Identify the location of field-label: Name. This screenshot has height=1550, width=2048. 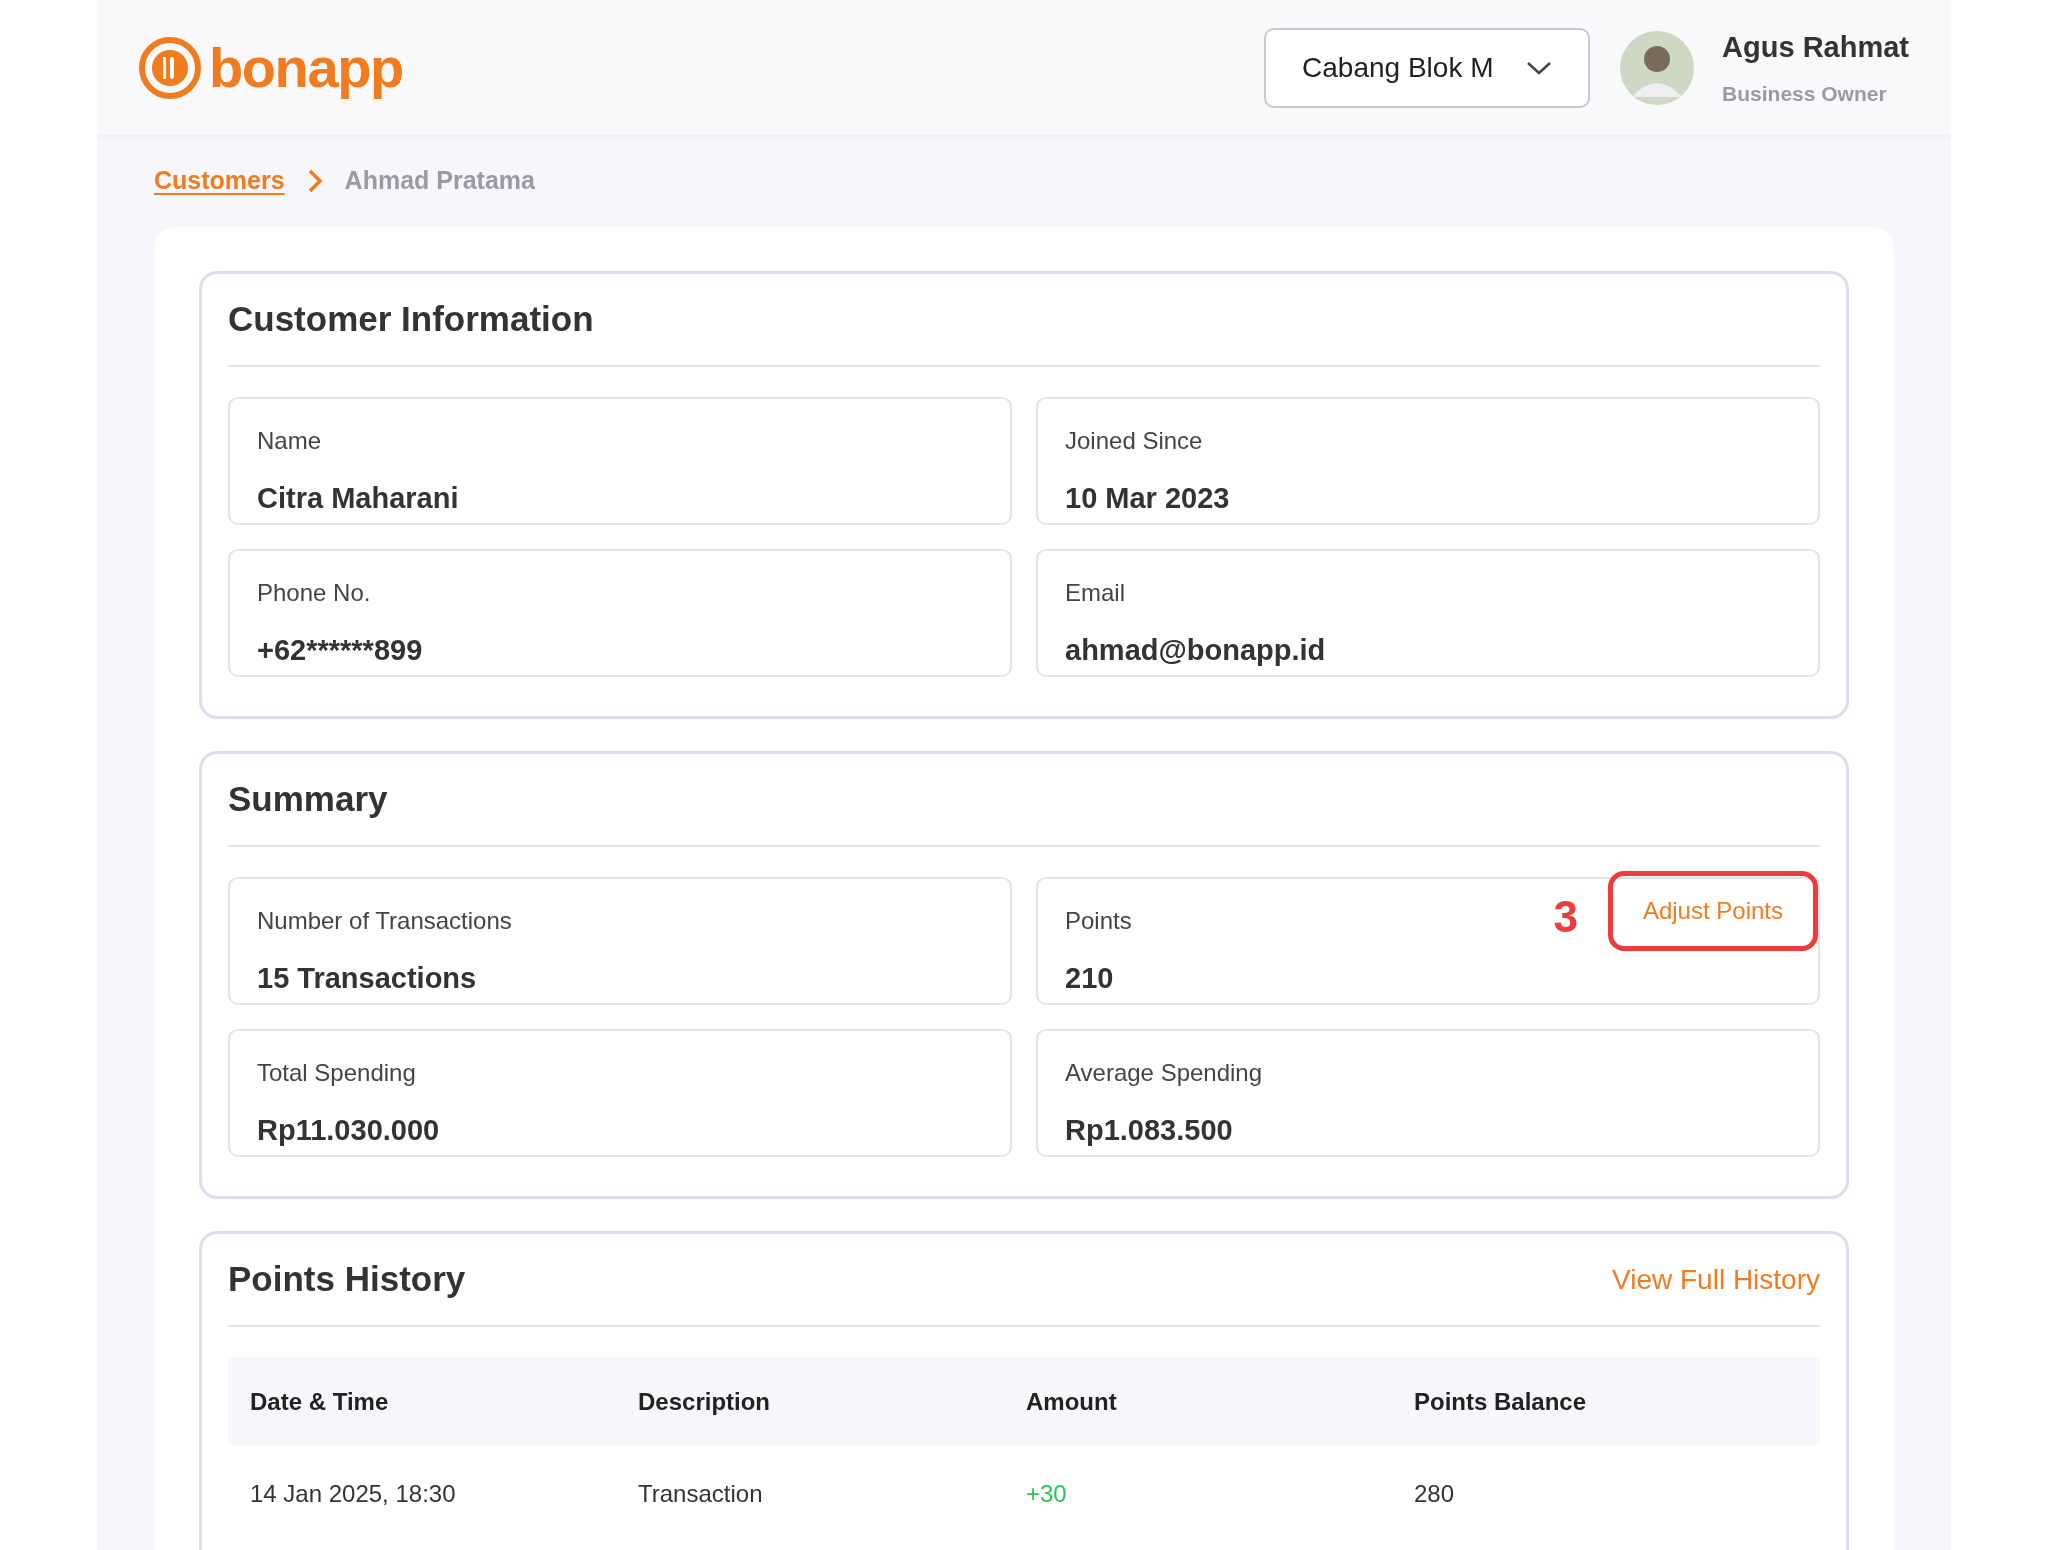
(289, 441).